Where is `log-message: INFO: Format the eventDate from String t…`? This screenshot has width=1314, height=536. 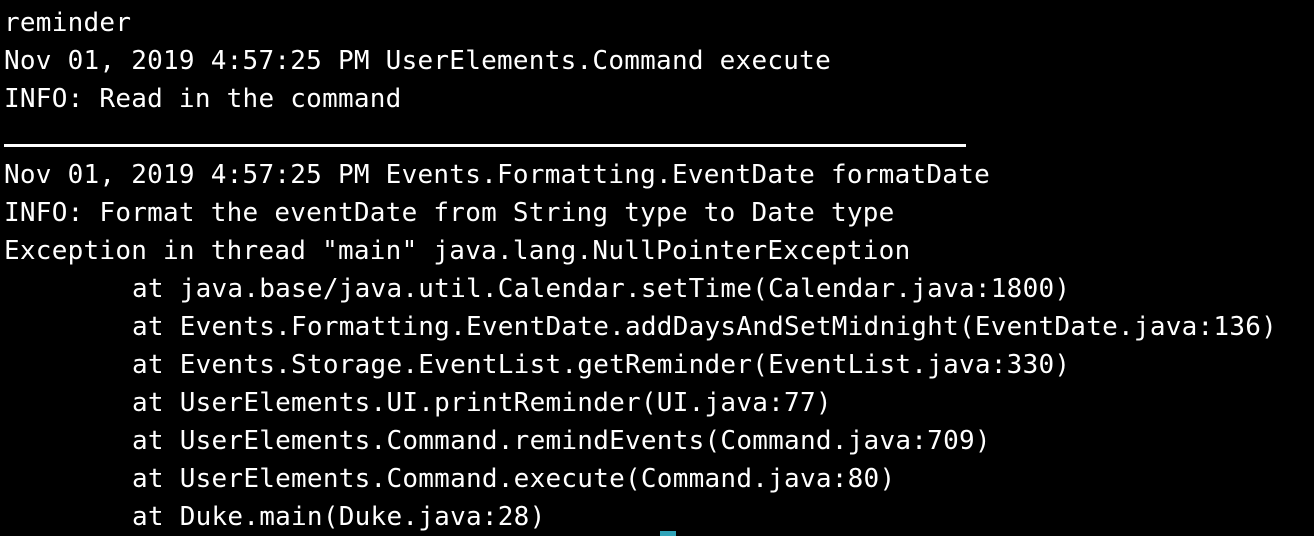 log-message: INFO: Format the eventDate from String t… is located at coordinates (449, 213).